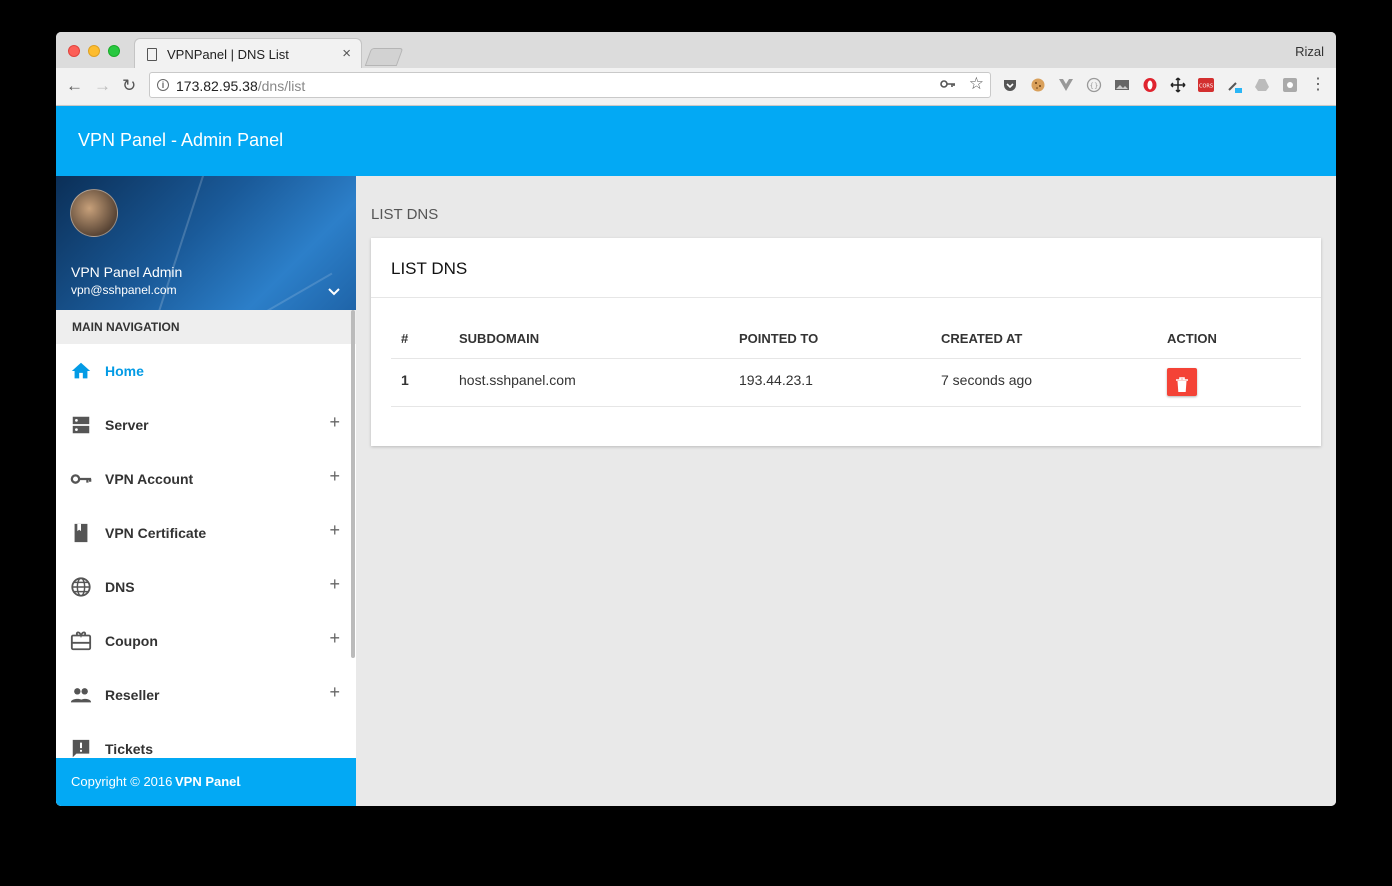  What do you see at coordinates (281, 86) in the screenshot?
I see `url-path: /dns/list` at bounding box center [281, 86].